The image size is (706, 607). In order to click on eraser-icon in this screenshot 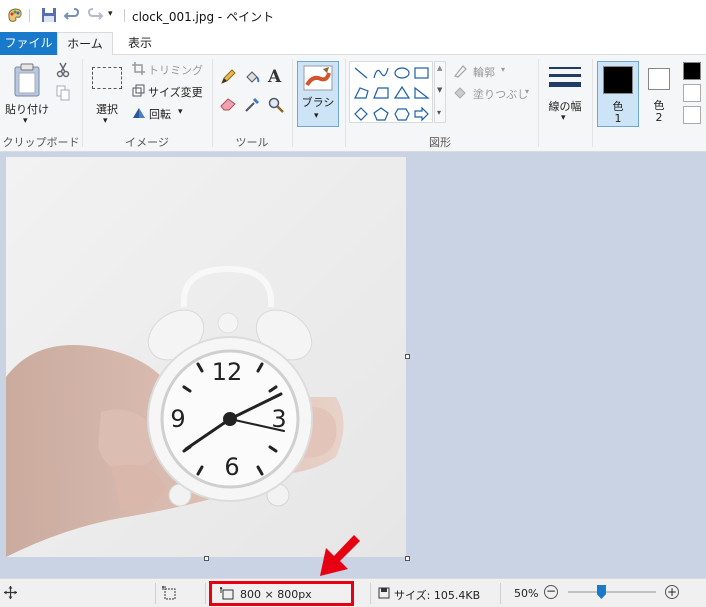, I will do `click(228, 105)`.